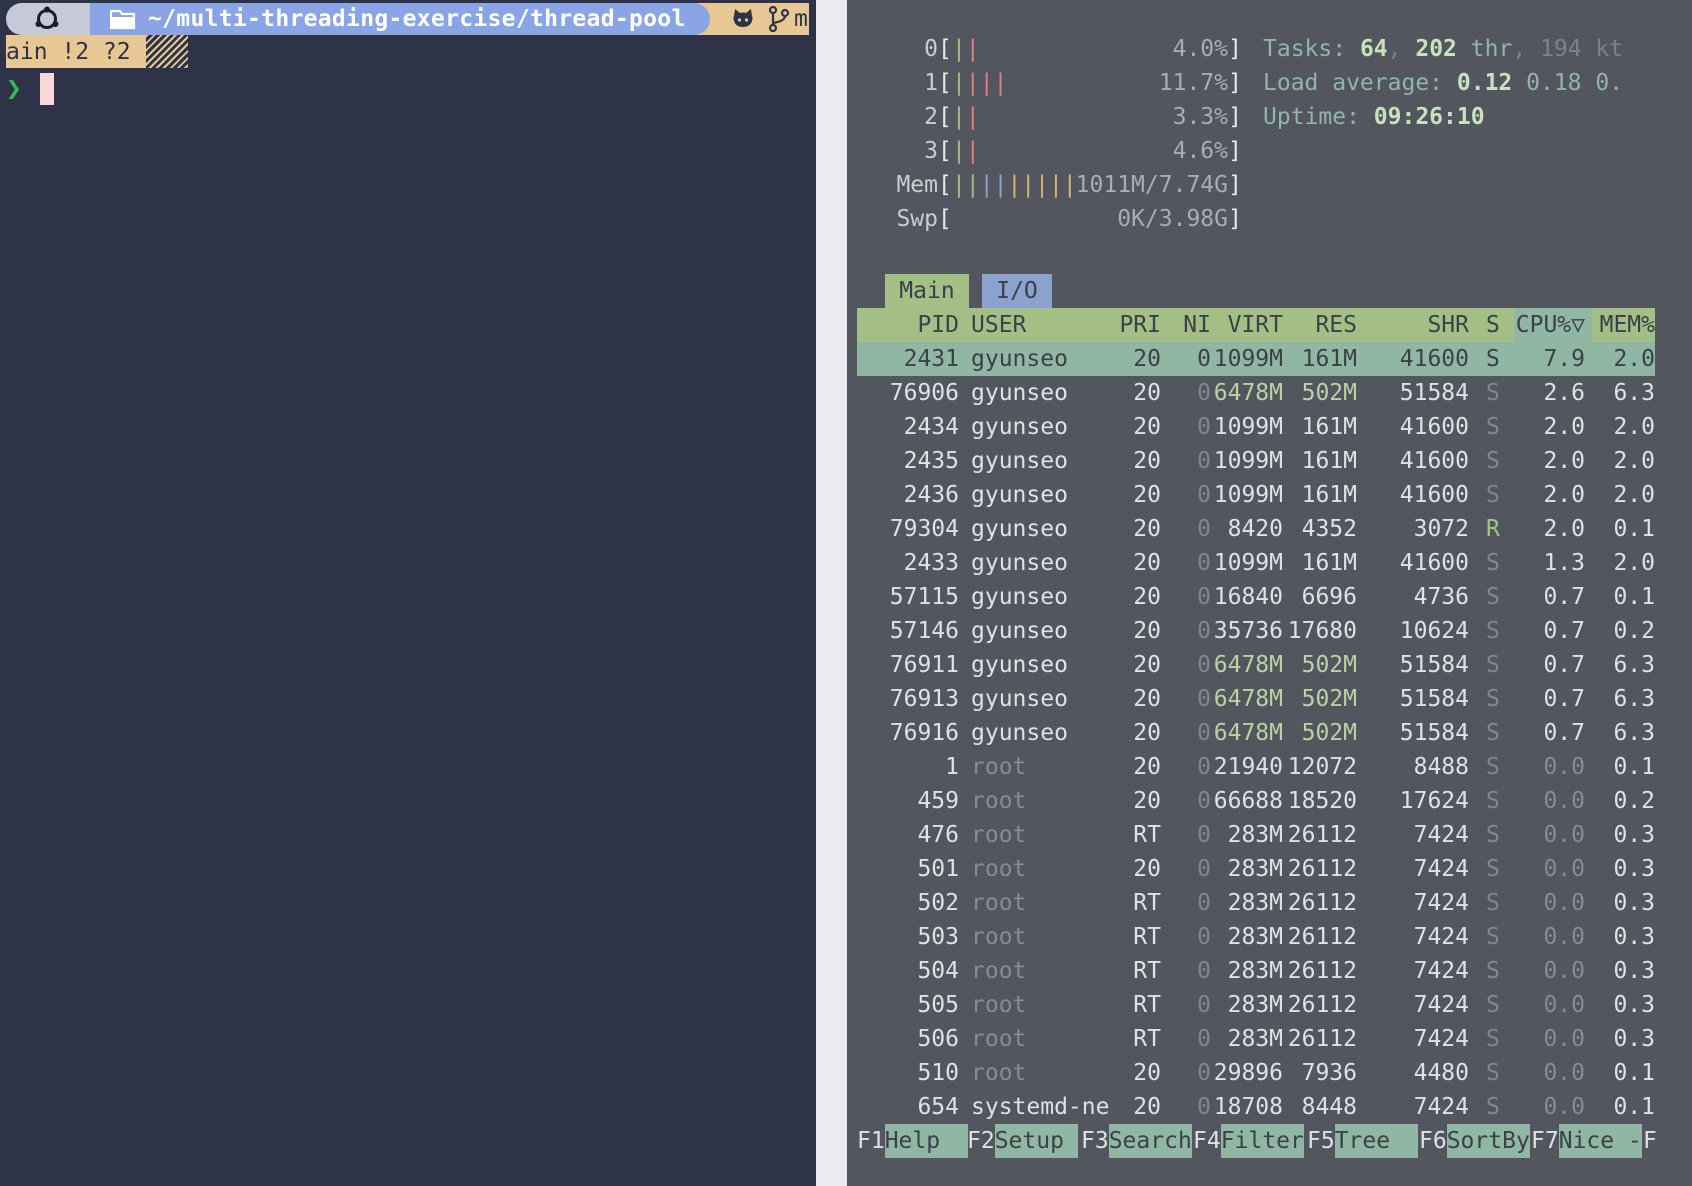 This screenshot has width=1692, height=1186. I want to click on fkey-f4: F4Filter, so click(1248, 1141).